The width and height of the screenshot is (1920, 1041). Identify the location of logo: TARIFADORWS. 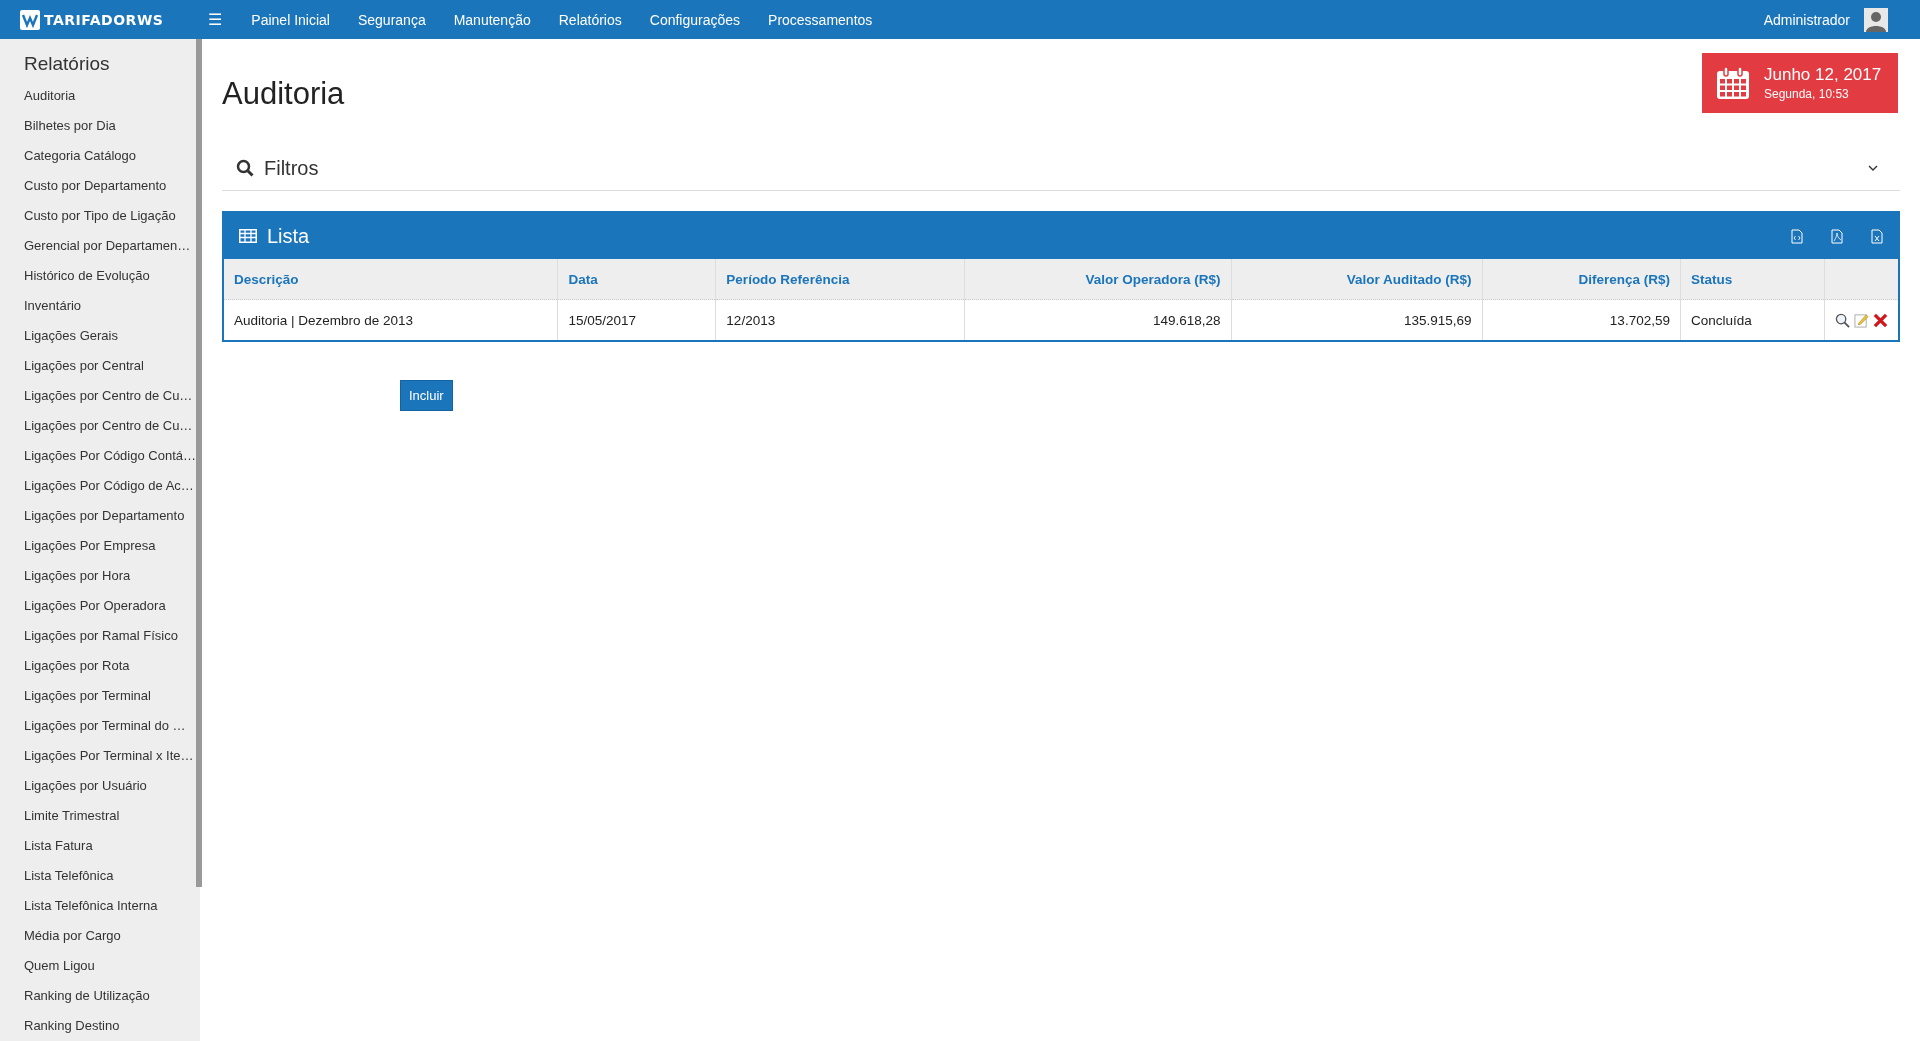
(105, 19).